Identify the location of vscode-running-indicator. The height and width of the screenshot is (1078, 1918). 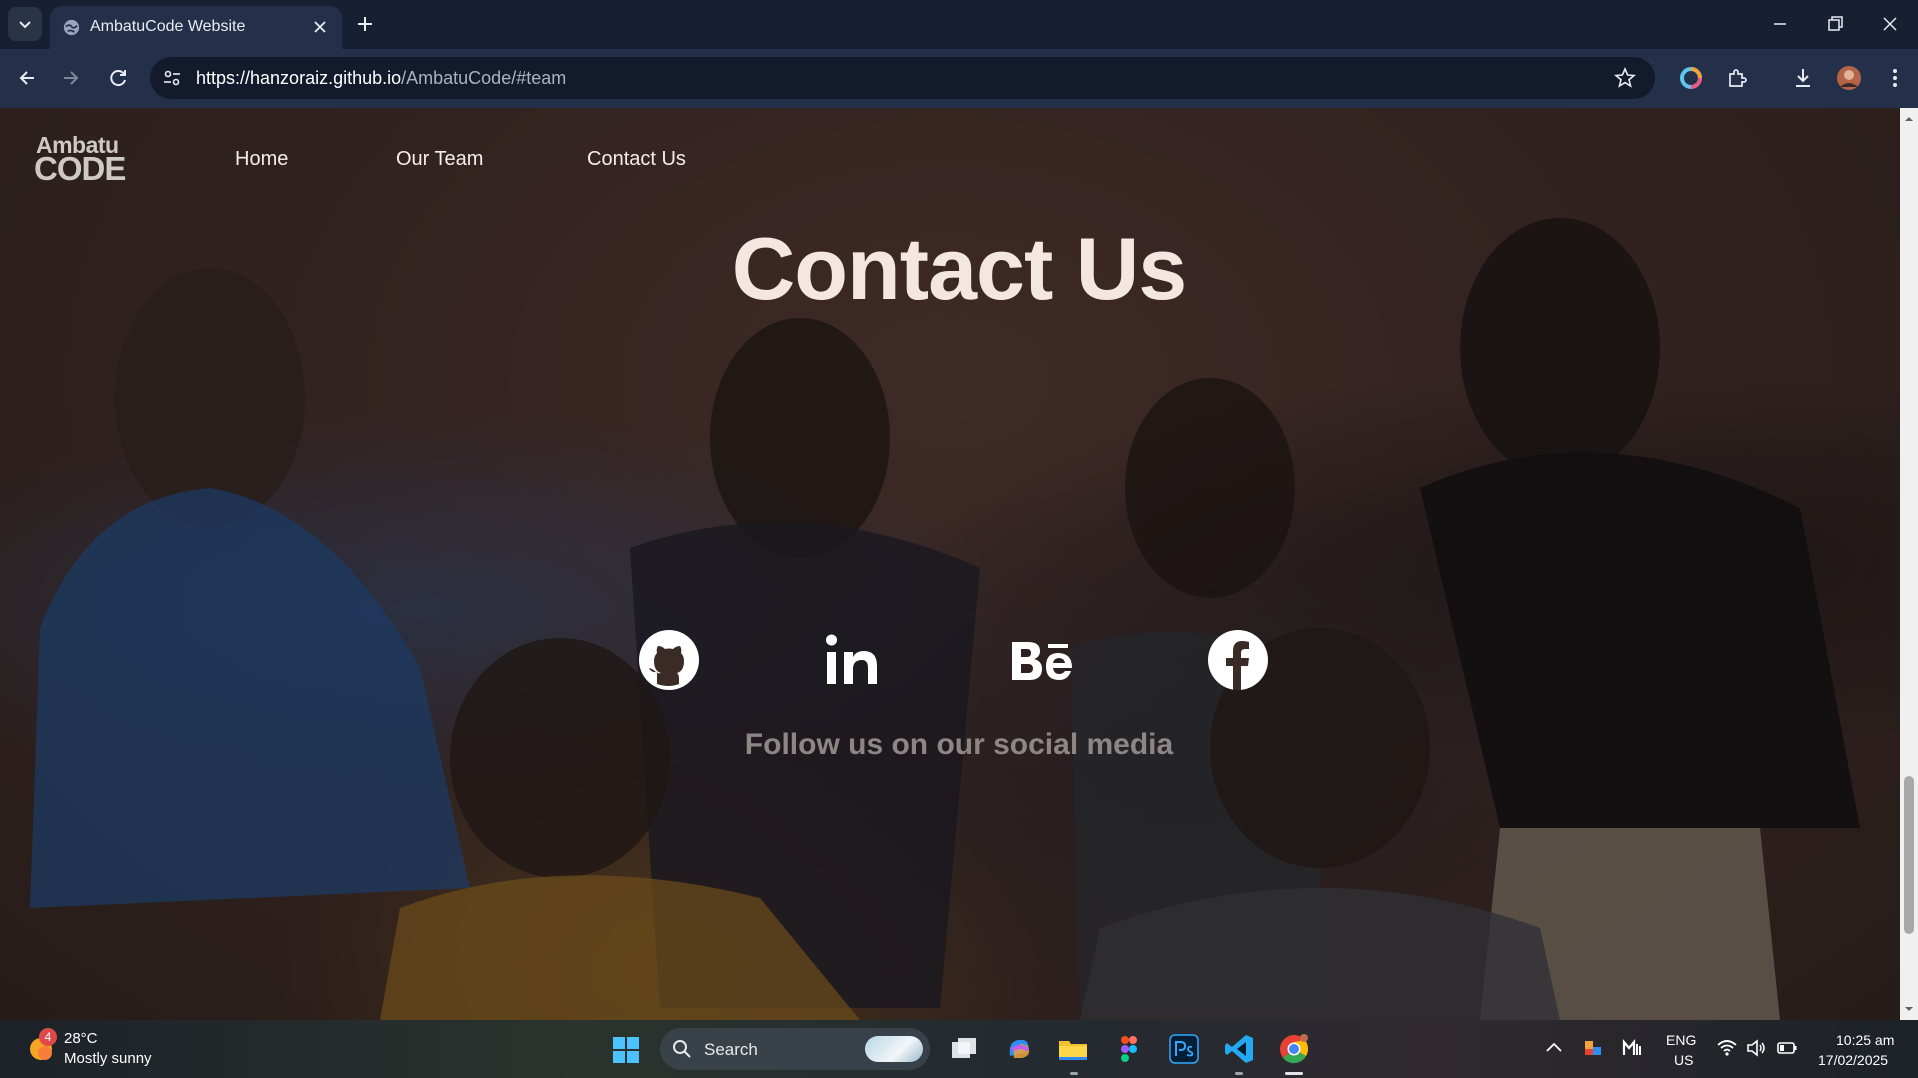
(1239, 1073).